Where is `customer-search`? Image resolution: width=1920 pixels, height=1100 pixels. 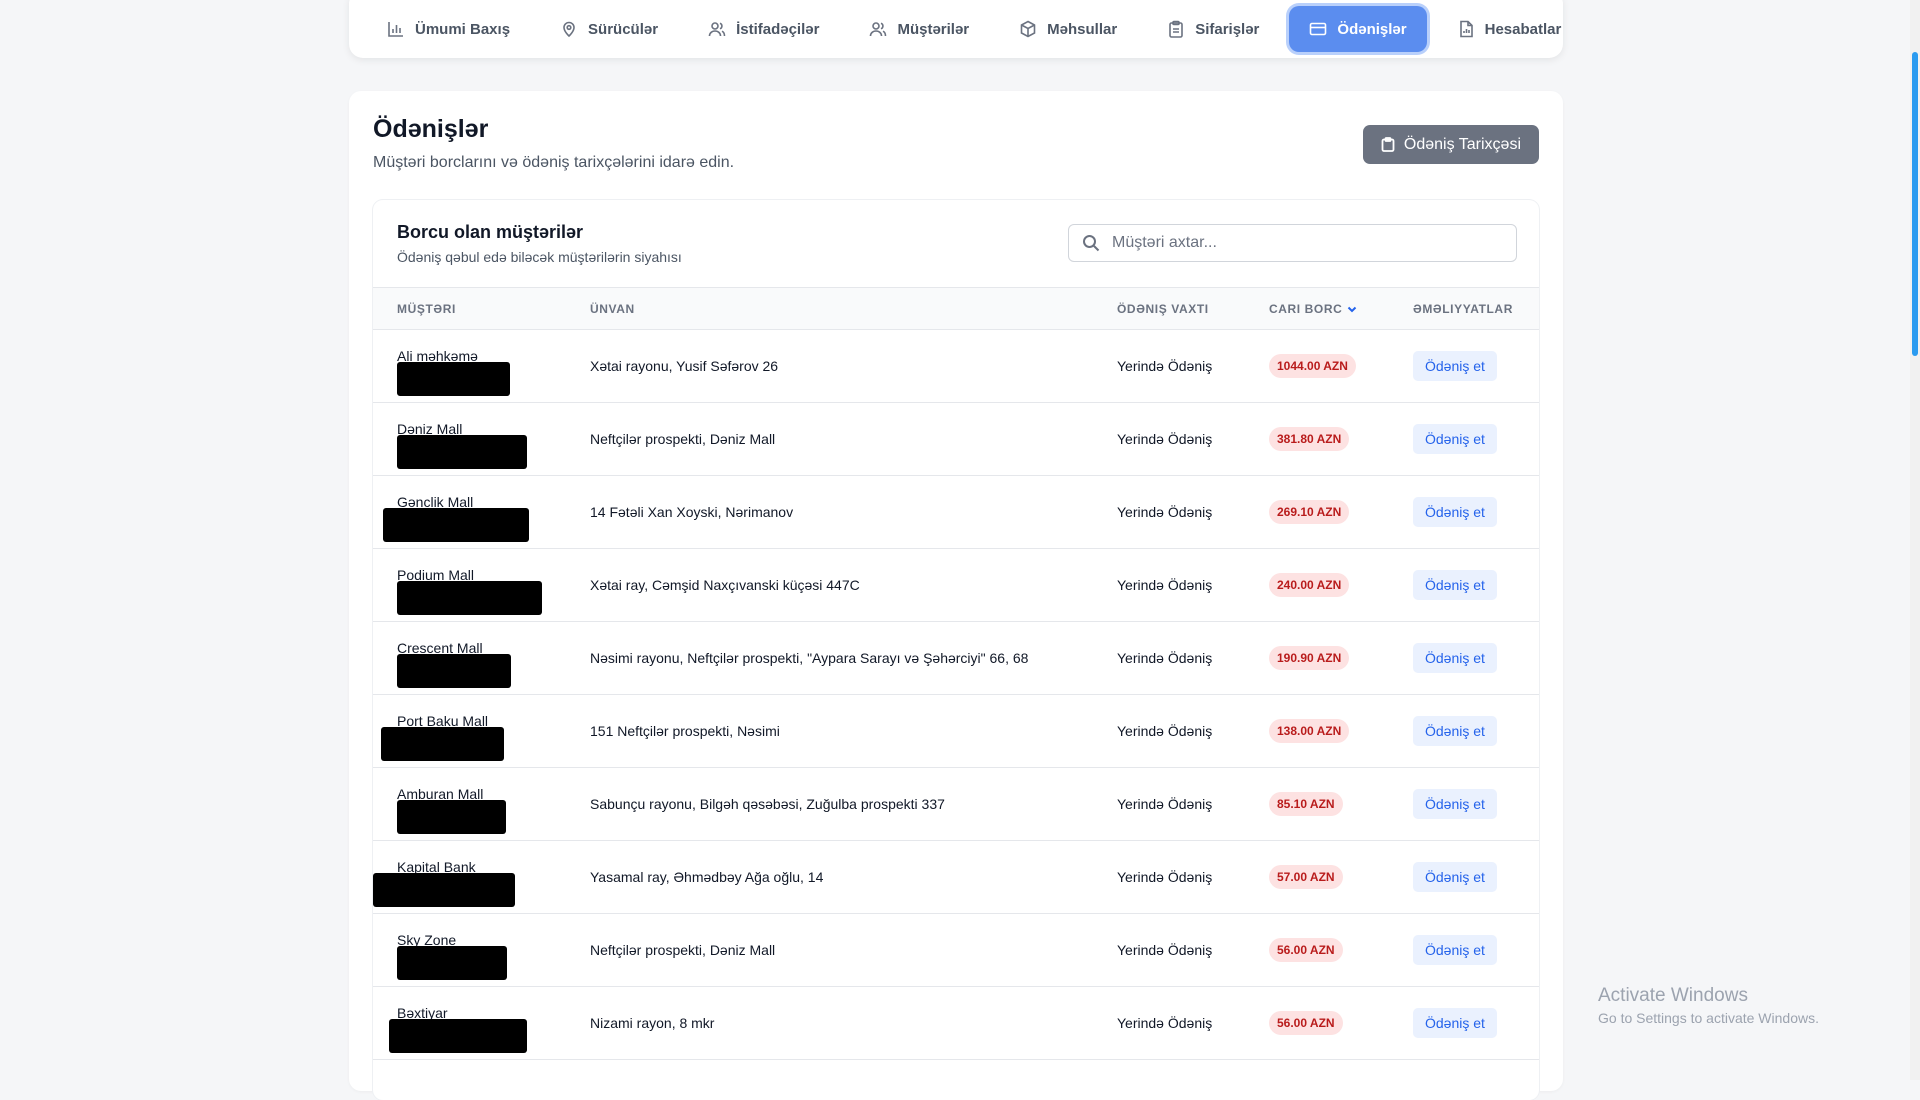 customer-search is located at coordinates (1292, 243).